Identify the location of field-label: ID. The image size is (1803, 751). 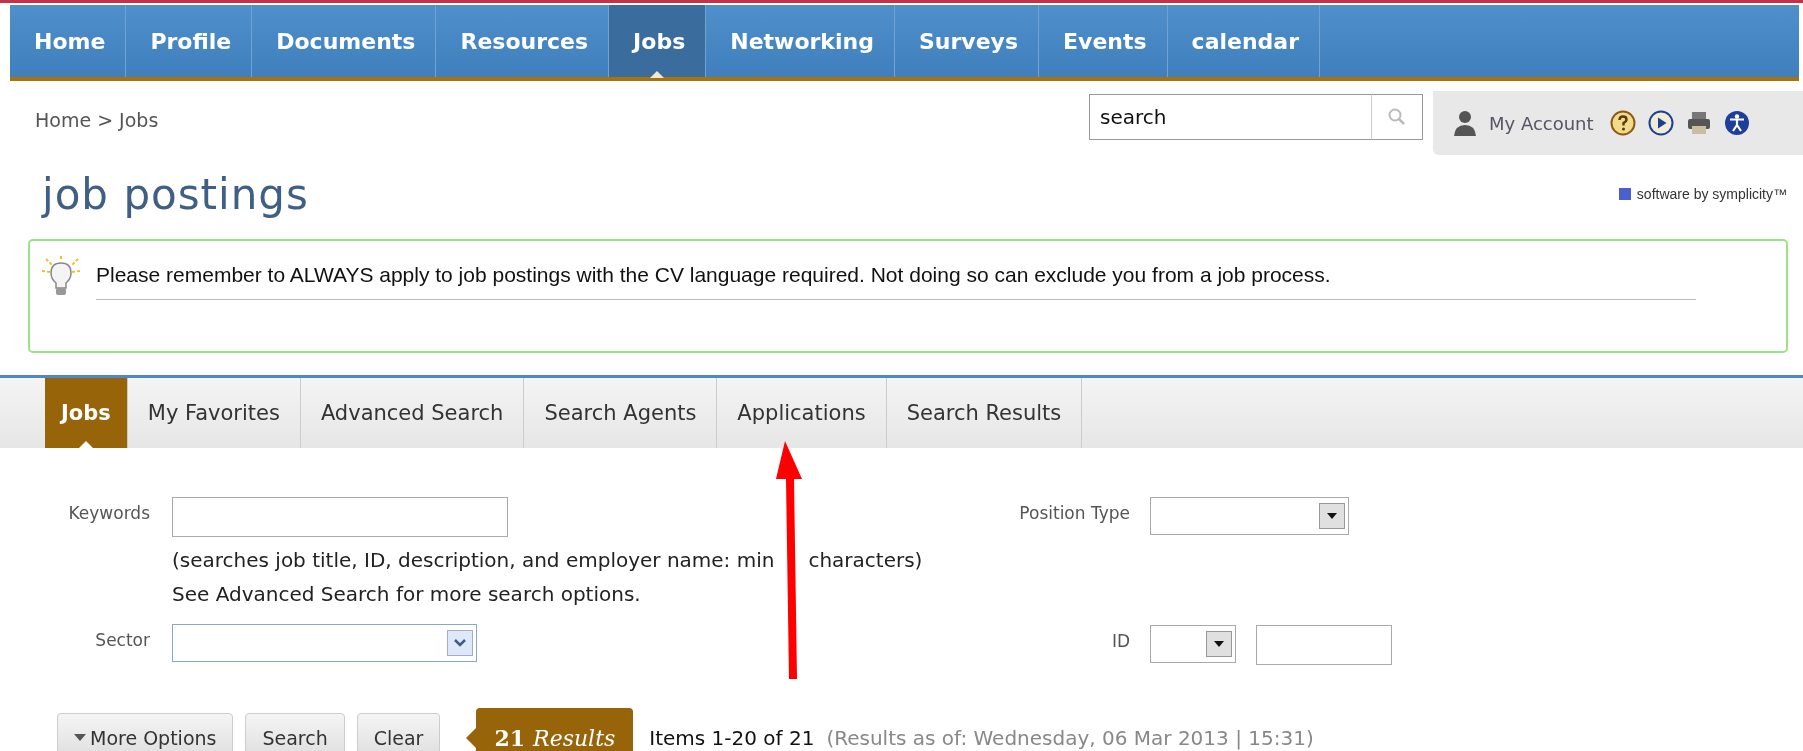
(1120, 641).